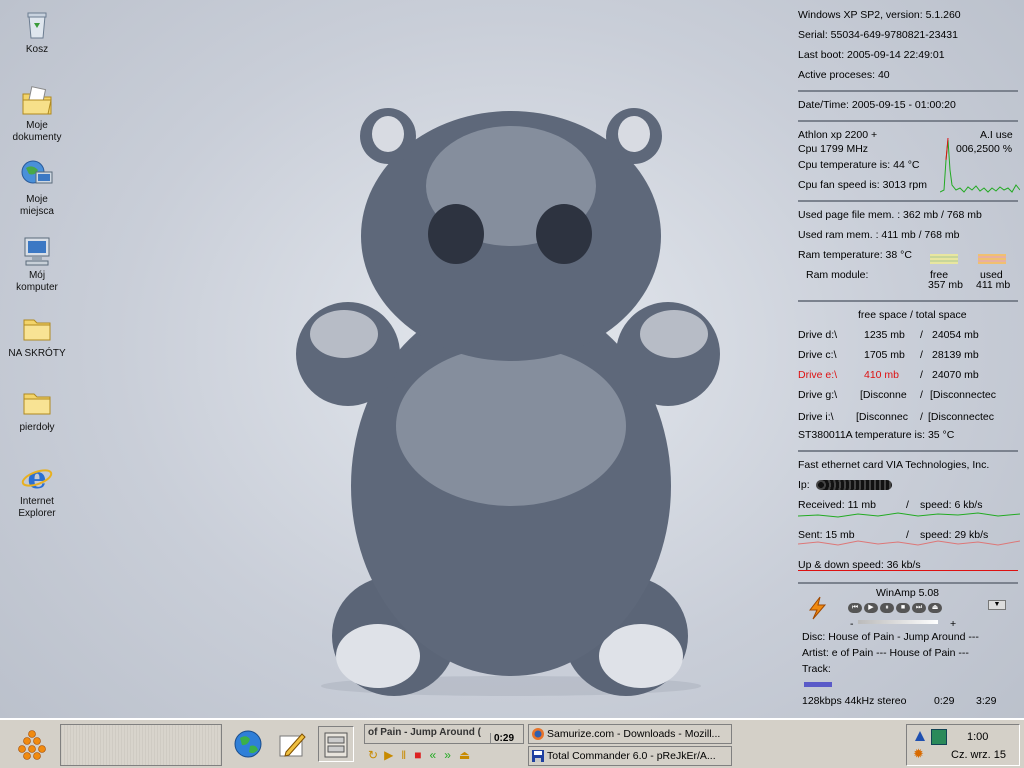 Image resolution: width=1024 pixels, height=768 pixels. Describe the element at coordinates (417, 755) in the screenshot. I see `winamp-mini-stop-icon: ■` at that location.